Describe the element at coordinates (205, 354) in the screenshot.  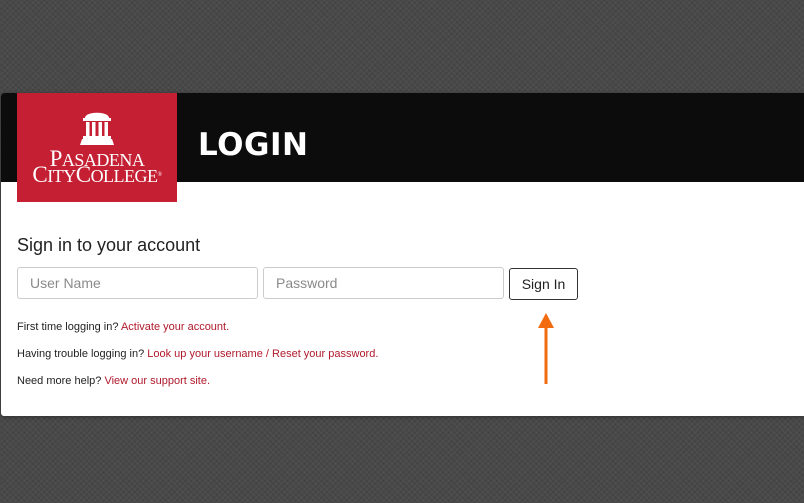
I see `lookup-username-link: Look up your username` at that location.